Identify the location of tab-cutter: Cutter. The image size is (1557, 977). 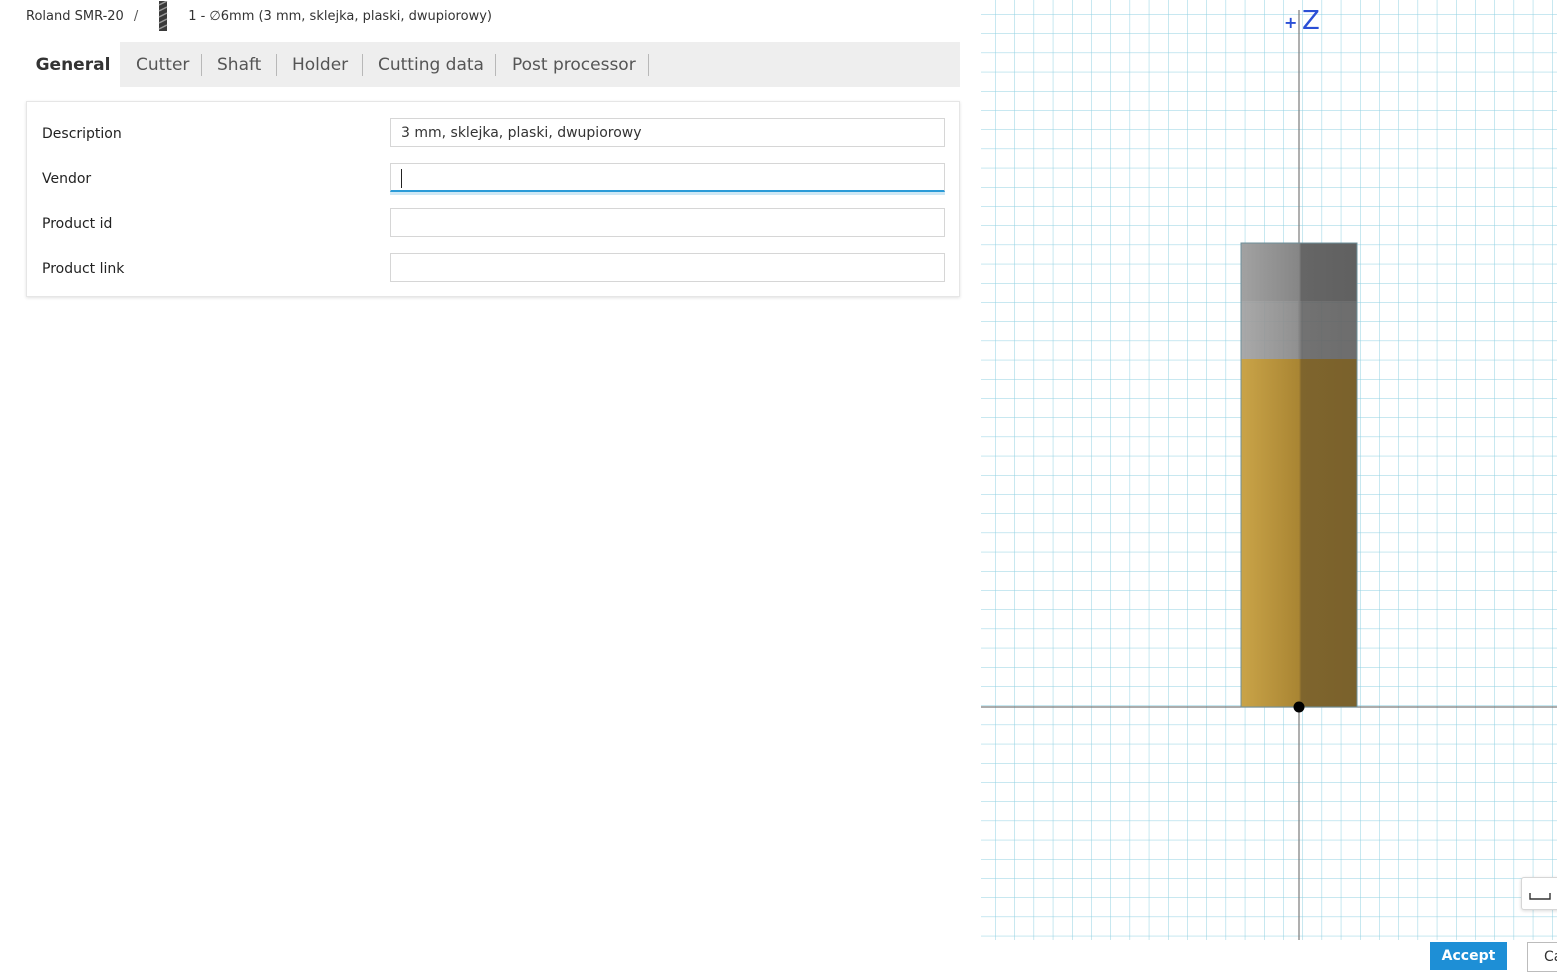
(162, 64).